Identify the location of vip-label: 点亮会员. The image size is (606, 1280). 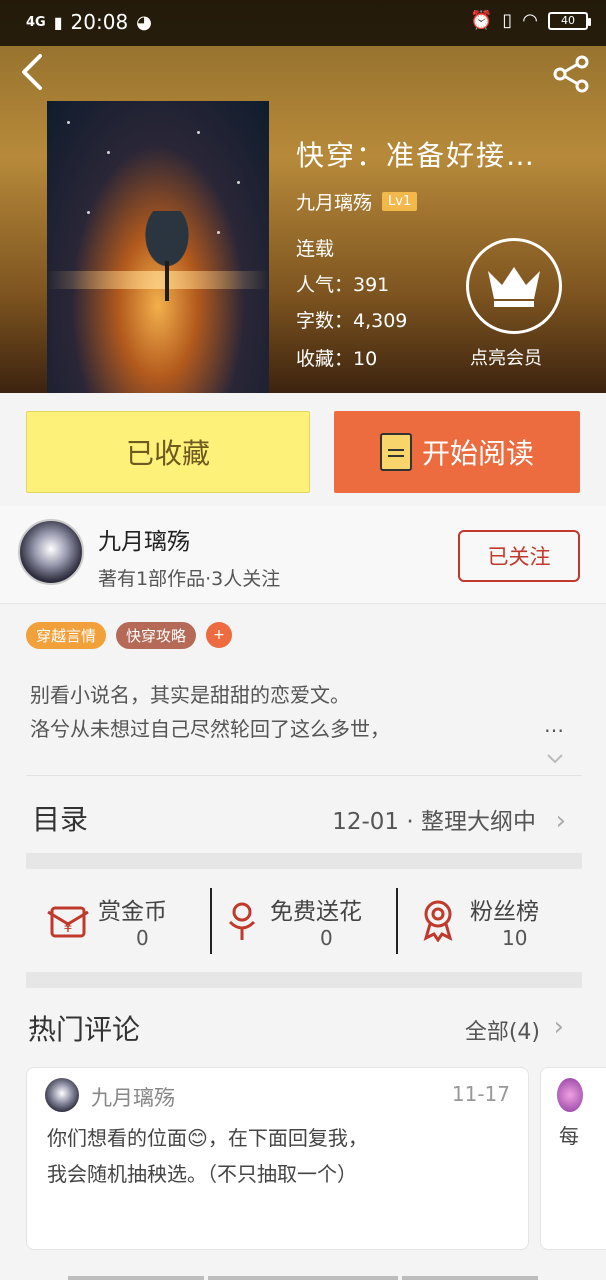
(506, 358).